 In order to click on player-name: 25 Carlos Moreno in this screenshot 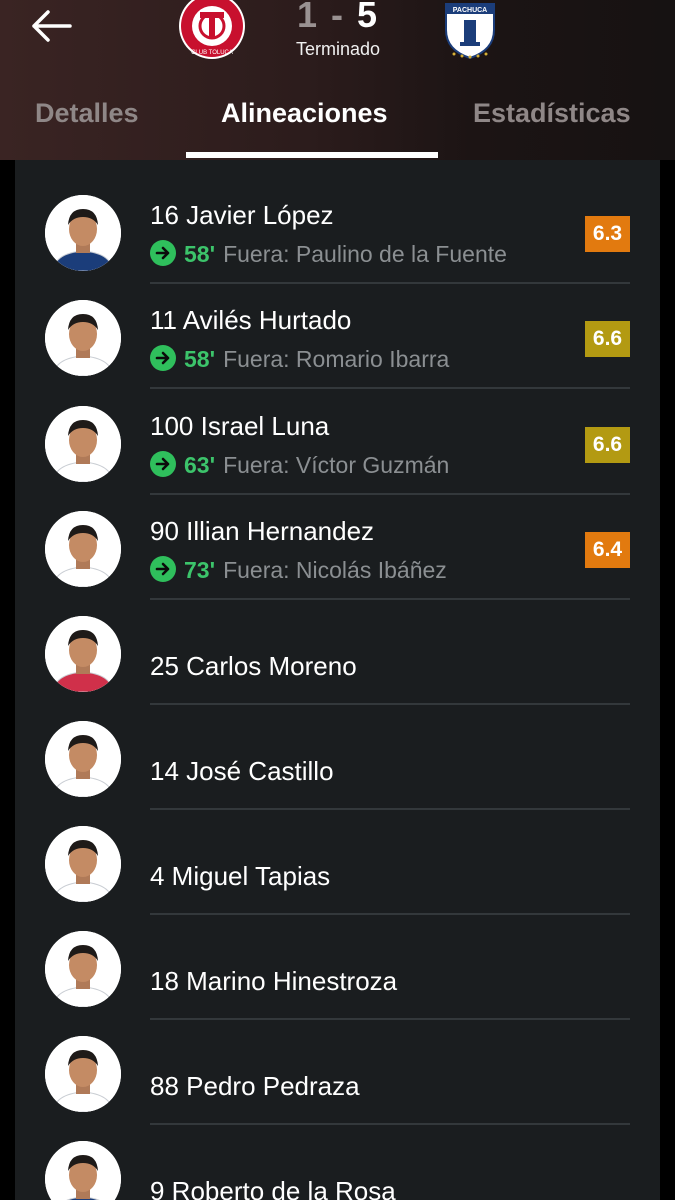, I will do `click(253, 666)`.